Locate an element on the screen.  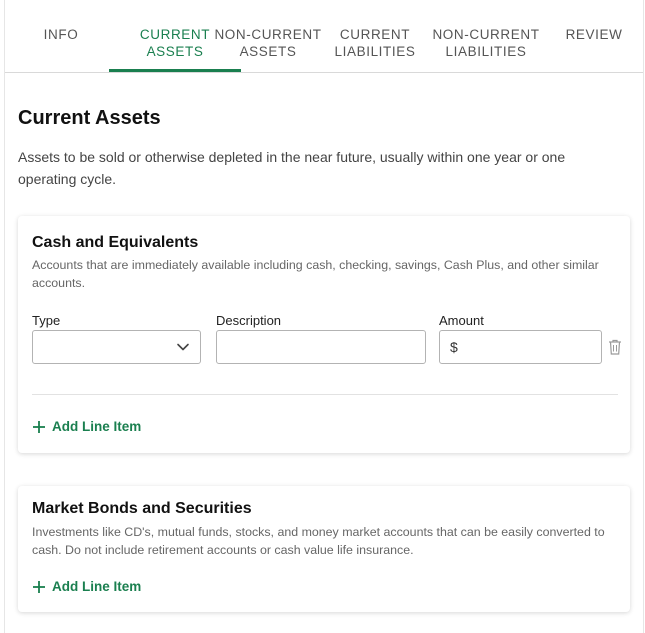
description-label: Description is located at coordinates (249, 320).